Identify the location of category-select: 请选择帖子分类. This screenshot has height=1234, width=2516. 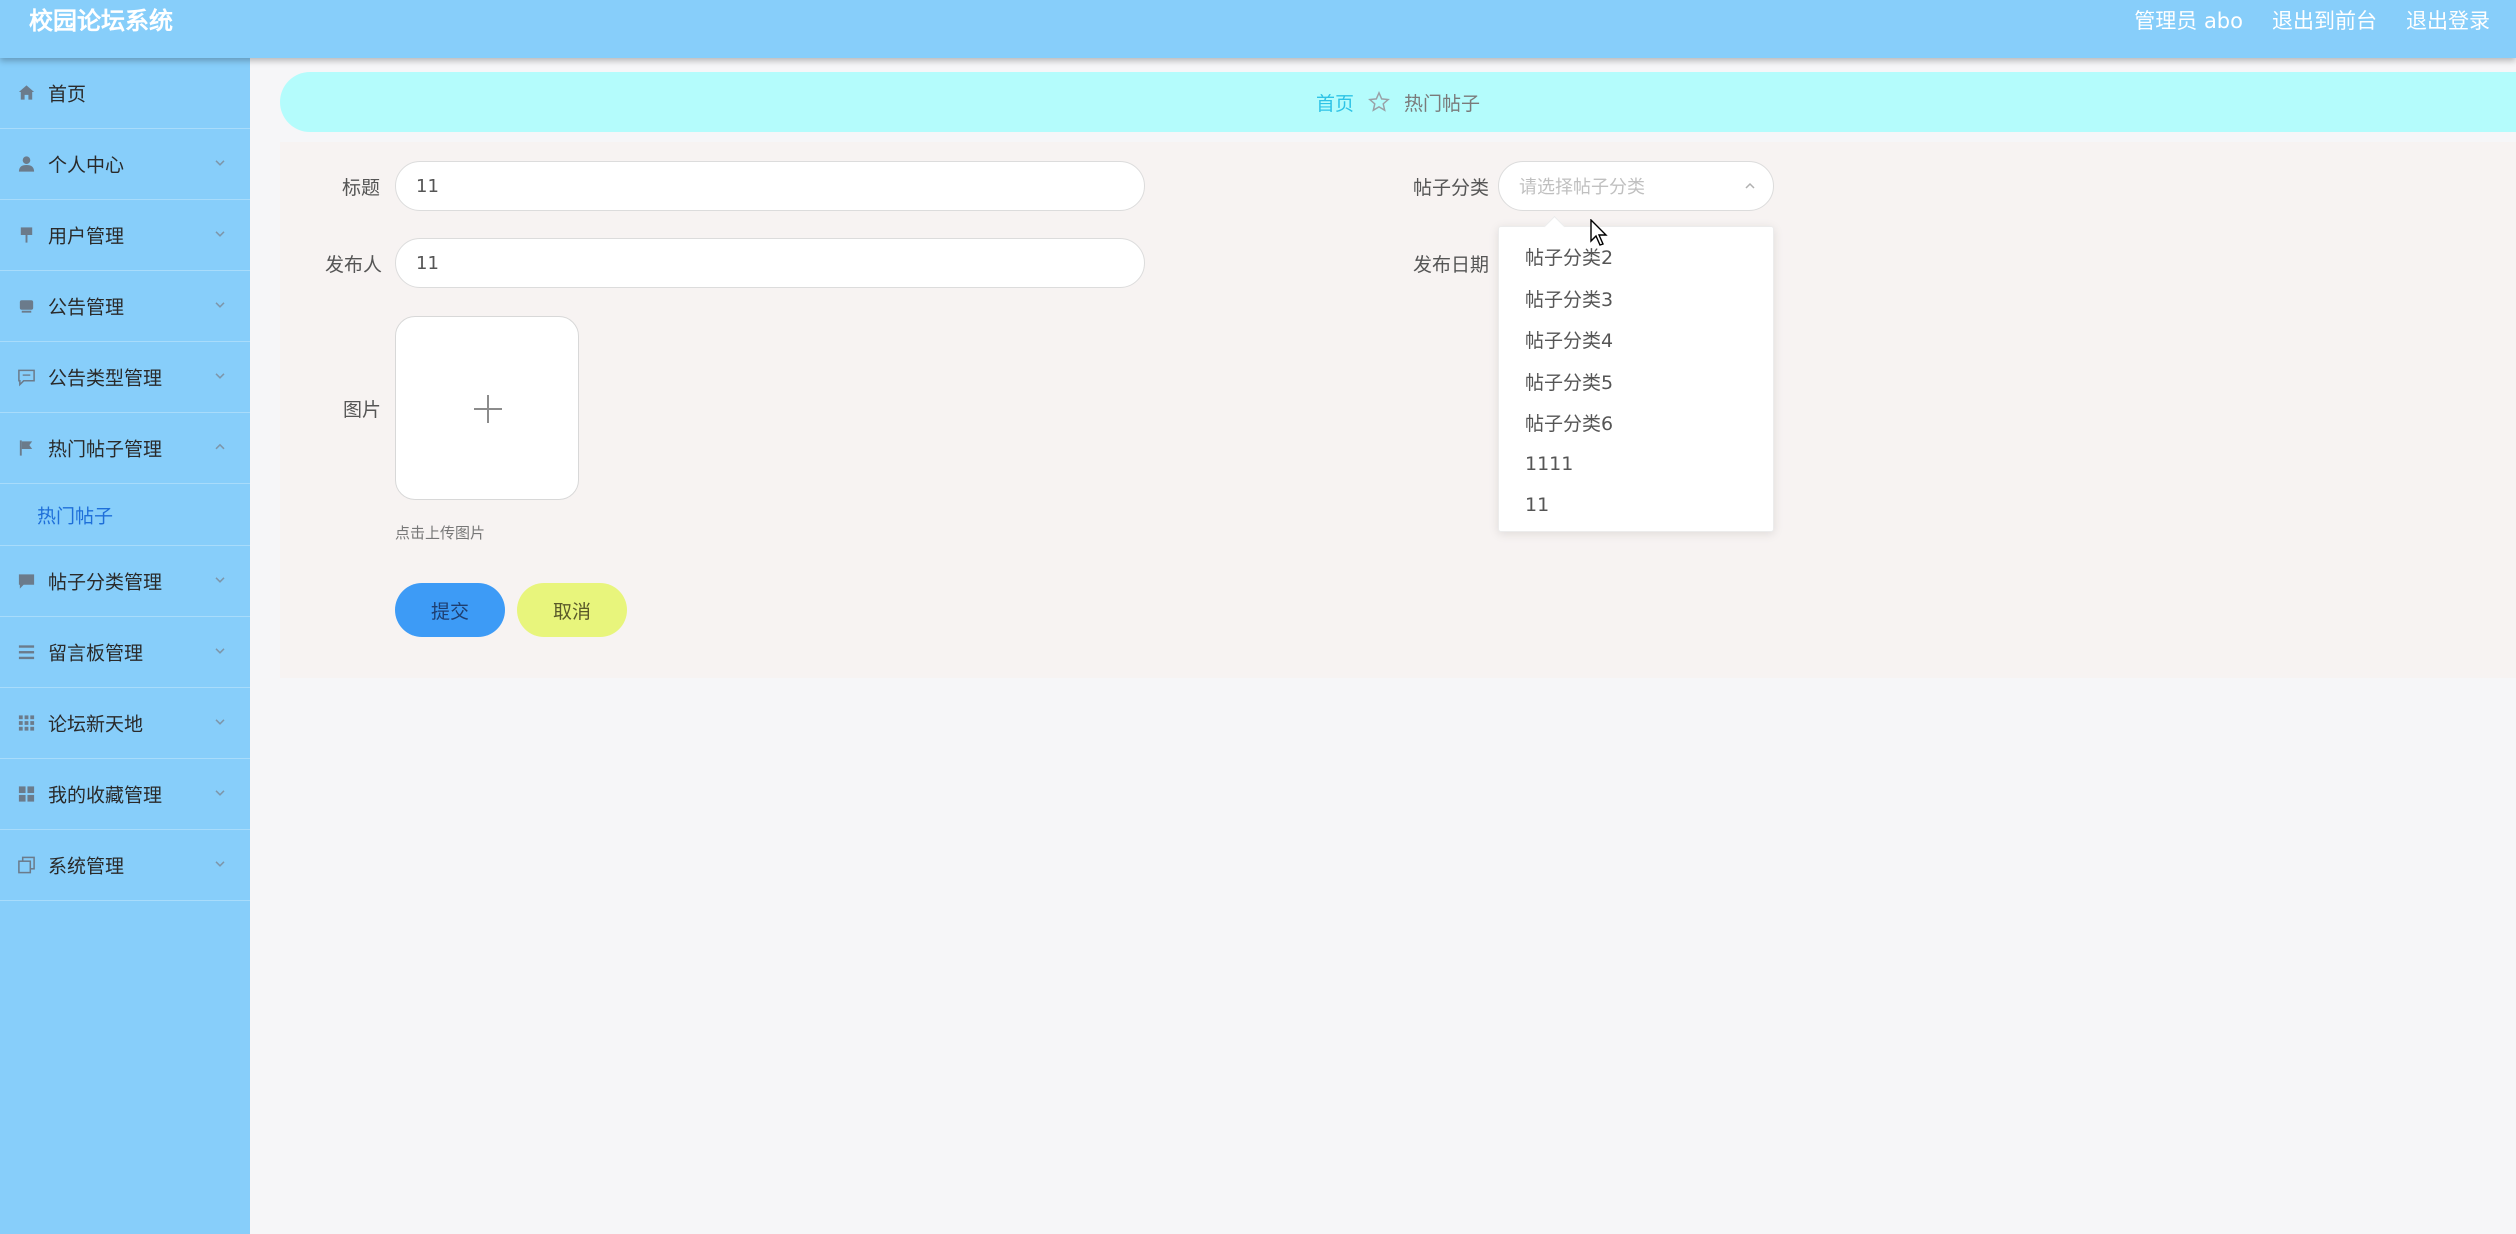
(1636, 186).